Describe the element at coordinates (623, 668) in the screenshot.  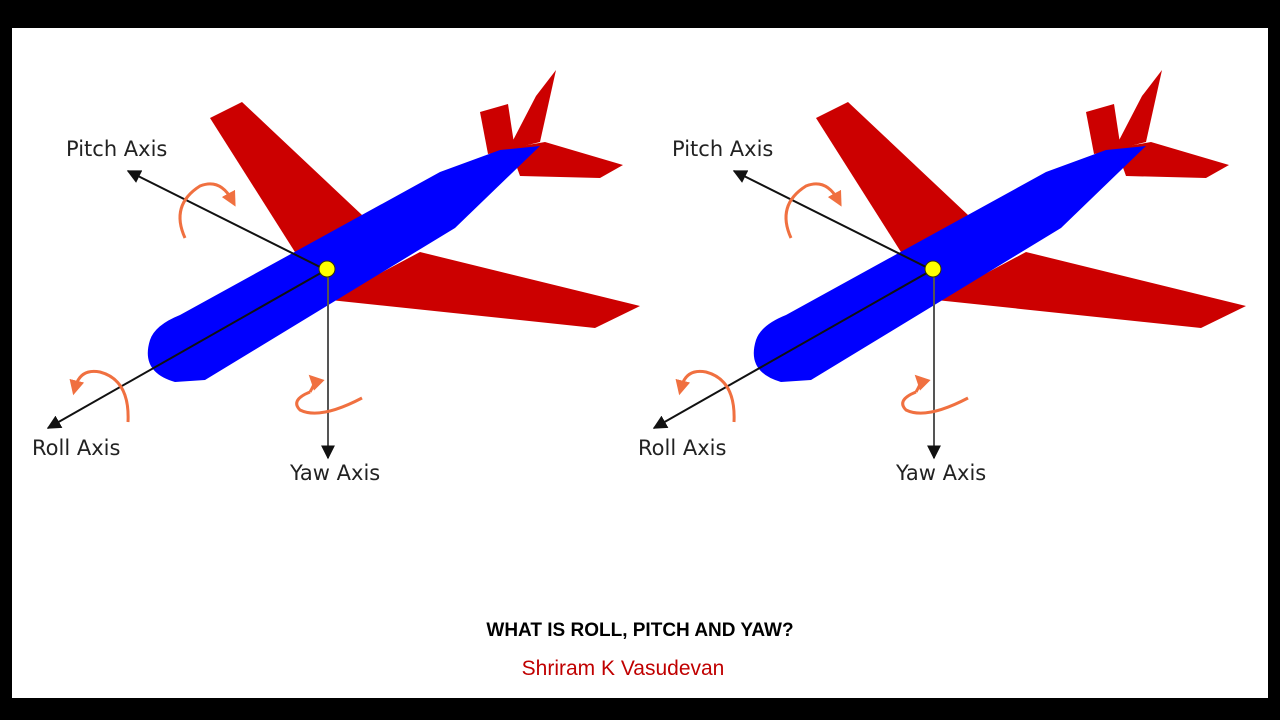
I see `slide-author: Shriram K Vasudevan` at that location.